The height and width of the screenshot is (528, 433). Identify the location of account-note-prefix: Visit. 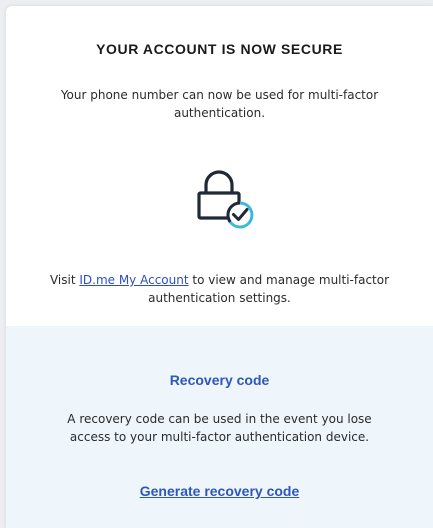
(64, 280).